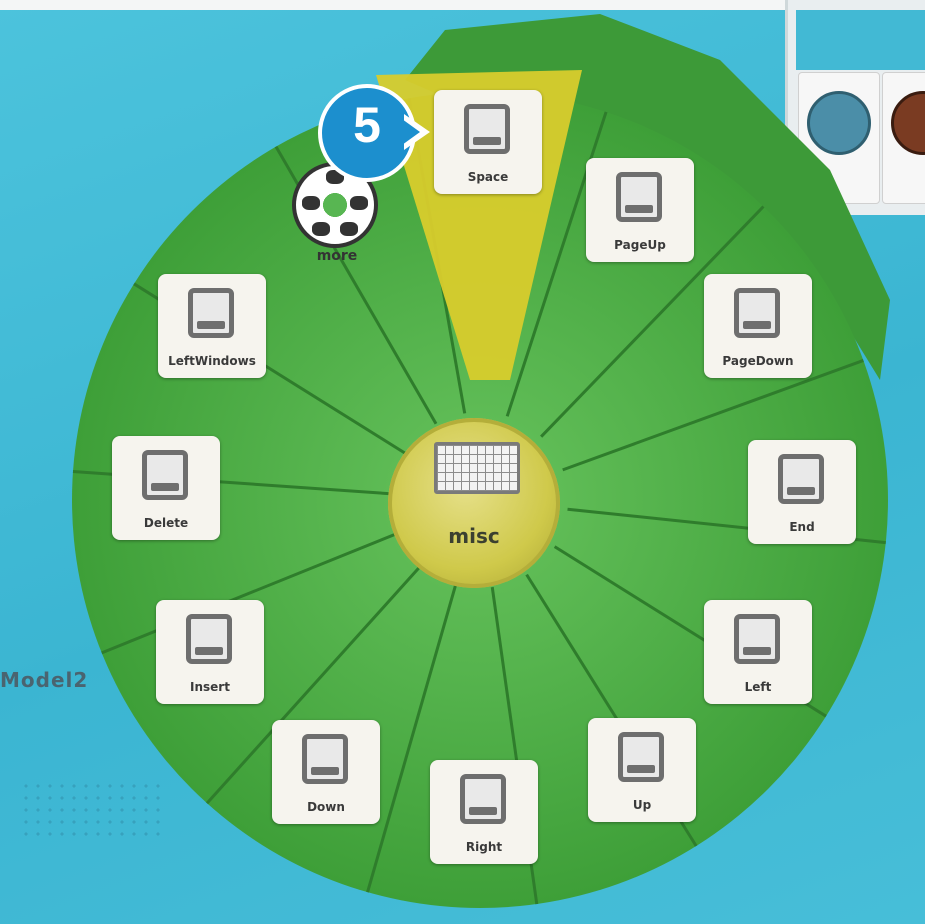 This screenshot has height=924, width=925. Describe the element at coordinates (488, 177) in the screenshot. I see `key-tile-label: Space` at that location.